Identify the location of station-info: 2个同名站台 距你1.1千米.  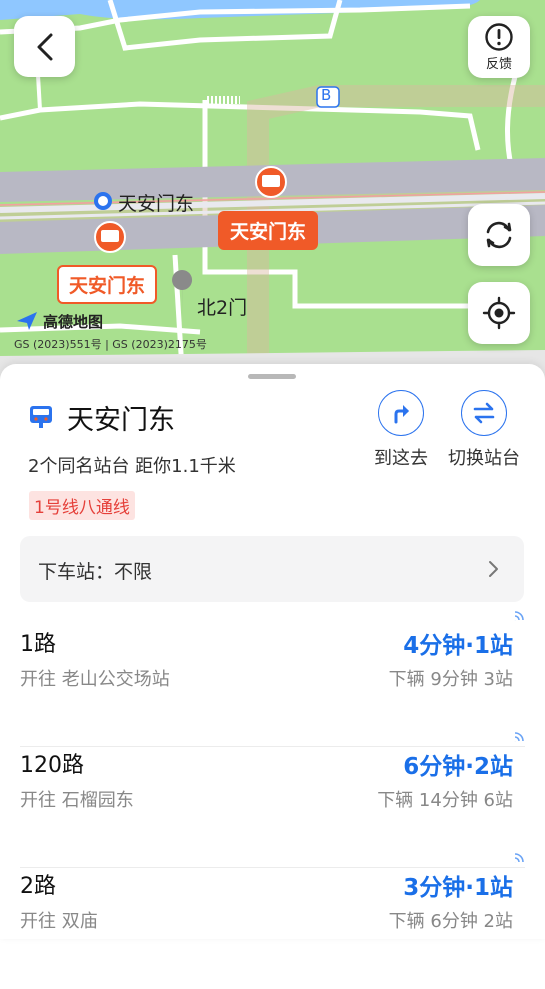
(132, 466).